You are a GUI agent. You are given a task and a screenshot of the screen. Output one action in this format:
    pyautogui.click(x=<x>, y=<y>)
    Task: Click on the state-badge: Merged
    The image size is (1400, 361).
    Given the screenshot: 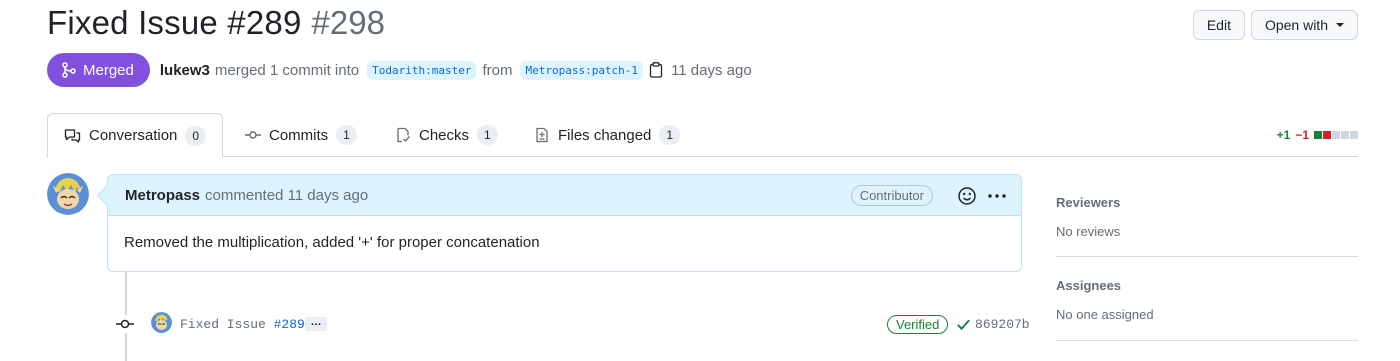 What is the action you would take?
    pyautogui.click(x=98, y=70)
    